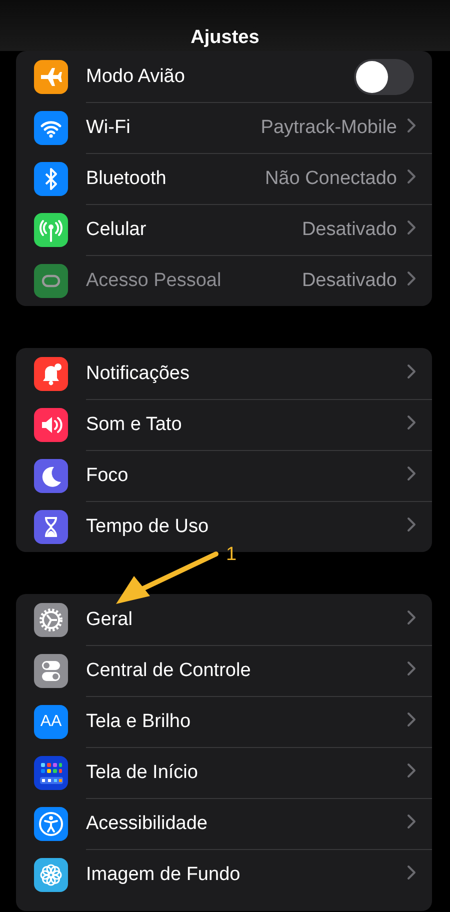 This screenshot has width=450, height=912. Describe the element at coordinates (142, 773) in the screenshot. I see `row-label: Tela de Início` at that location.